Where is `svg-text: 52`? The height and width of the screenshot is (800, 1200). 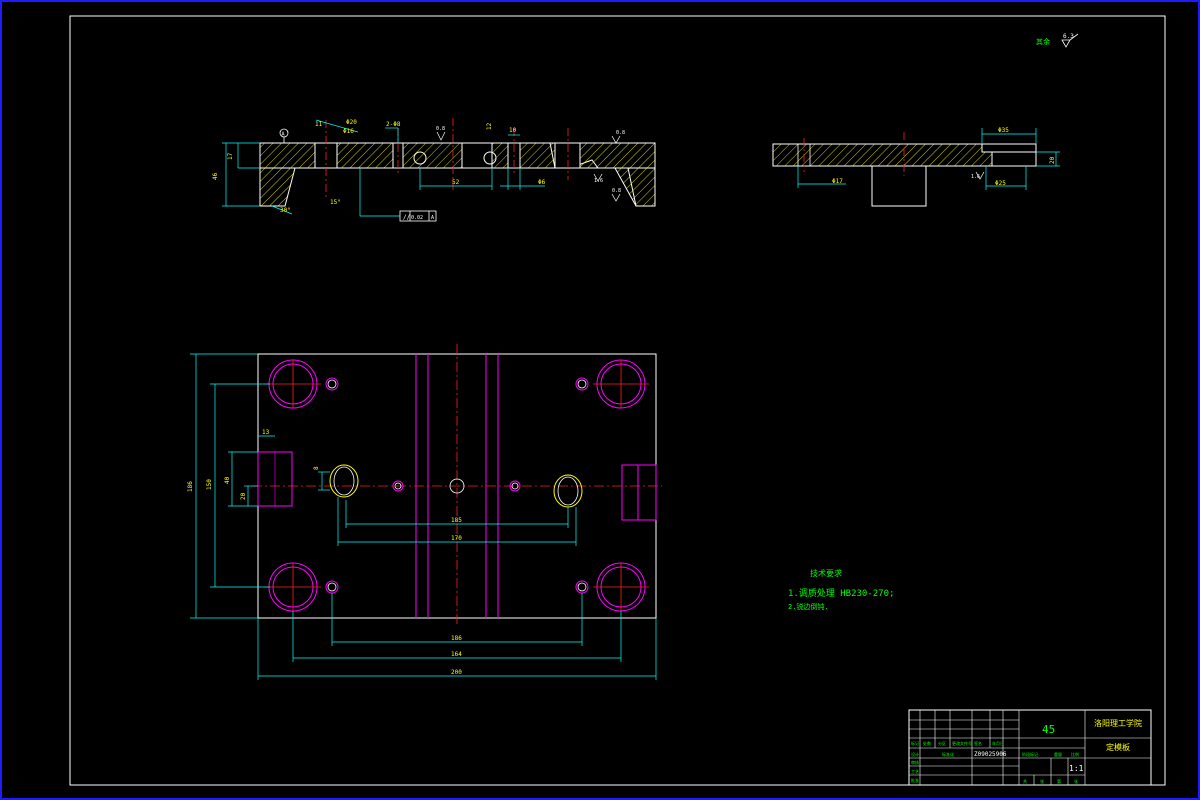 svg-text: 52 is located at coordinates (456, 182).